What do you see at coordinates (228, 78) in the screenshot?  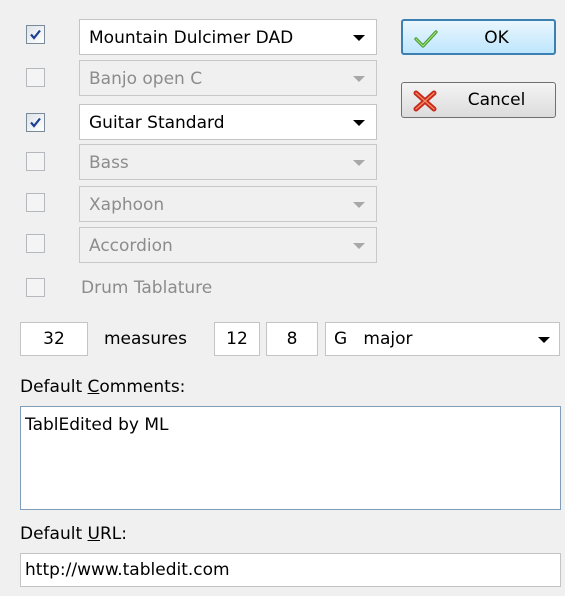 I see `instrument-combo-2: Banjo open C` at bounding box center [228, 78].